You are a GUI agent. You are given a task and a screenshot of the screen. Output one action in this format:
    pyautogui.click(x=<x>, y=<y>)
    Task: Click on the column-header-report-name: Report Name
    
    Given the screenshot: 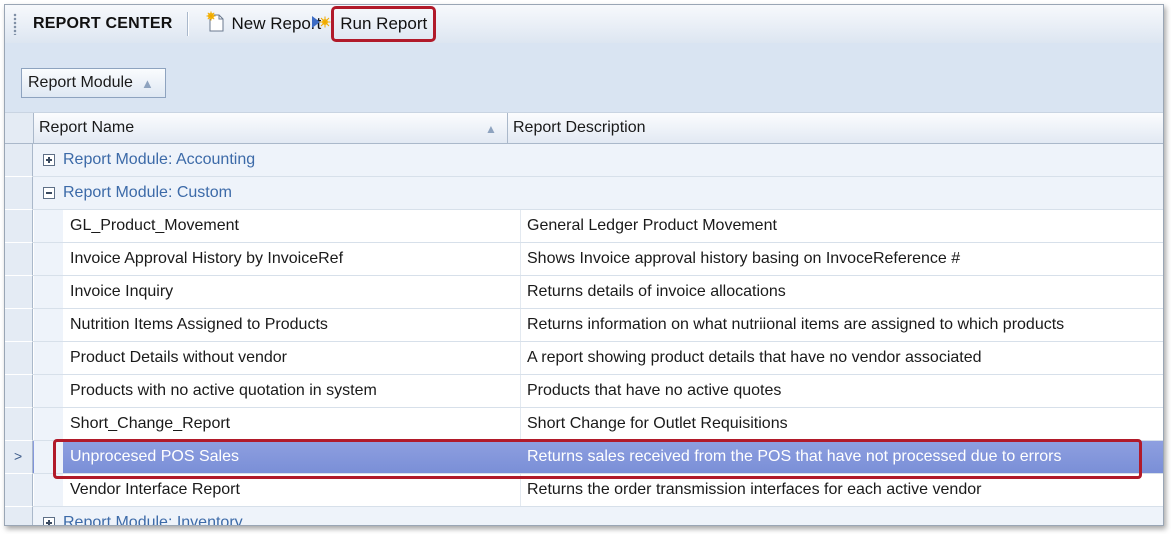 What is the action you would take?
    pyautogui.click(x=86, y=128)
    